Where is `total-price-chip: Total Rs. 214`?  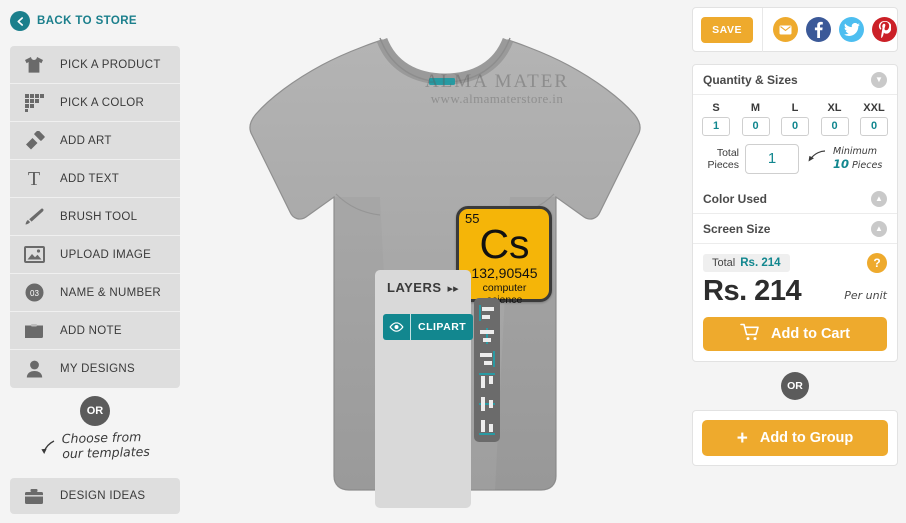
total-price-chip: Total Rs. 214 is located at coordinates (746, 263).